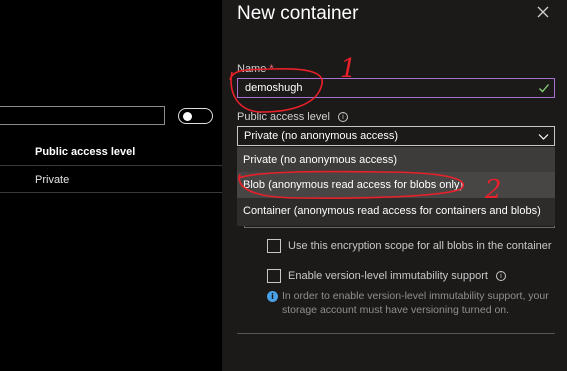  What do you see at coordinates (82, 115) in the screenshot?
I see `filter-input` at bounding box center [82, 115].